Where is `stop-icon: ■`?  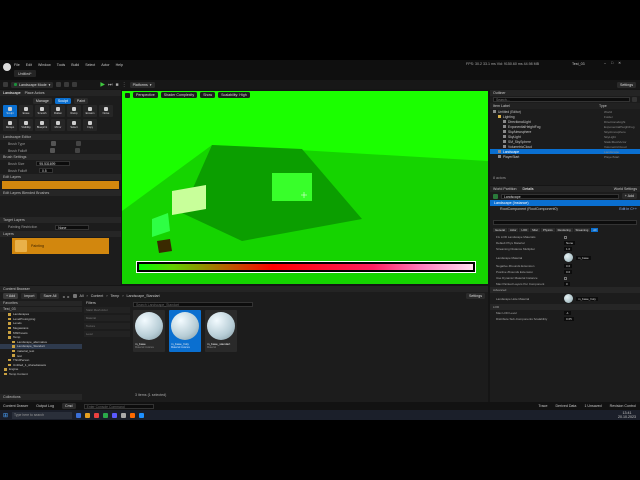 stop-icon: ■ is located at coordinates (117, 85).